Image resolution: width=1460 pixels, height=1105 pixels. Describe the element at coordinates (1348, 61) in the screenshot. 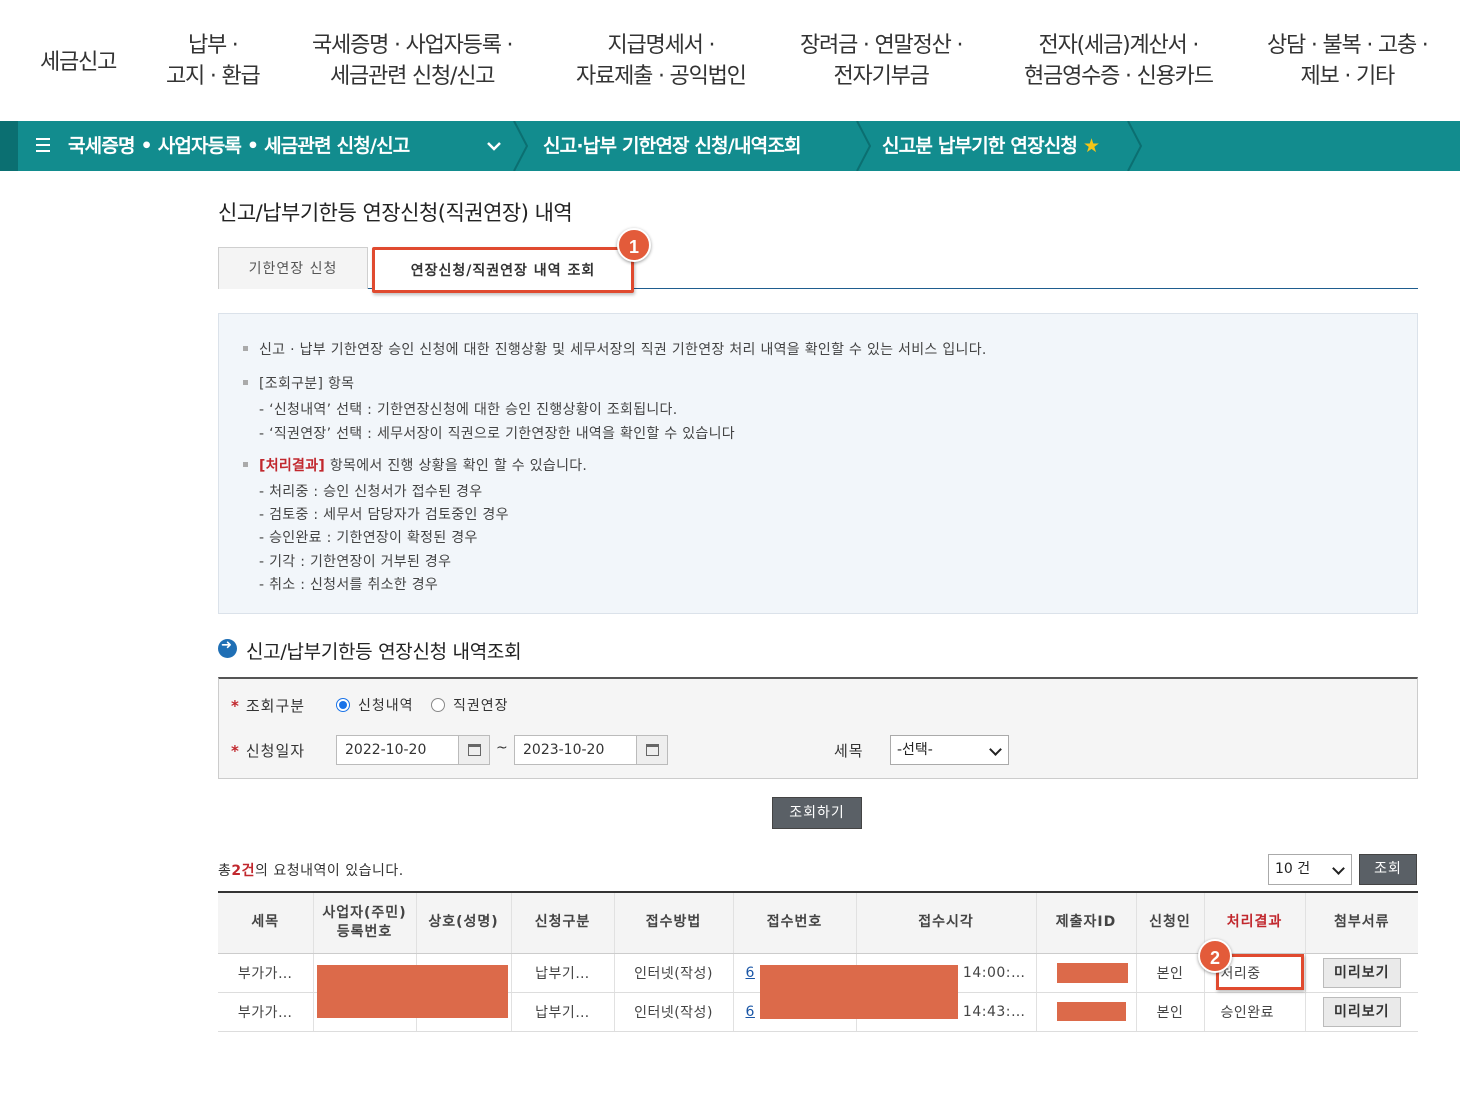

I see `nav-consult: 상담 · 불복 · 고충 · 제보 · 기타` at that location.